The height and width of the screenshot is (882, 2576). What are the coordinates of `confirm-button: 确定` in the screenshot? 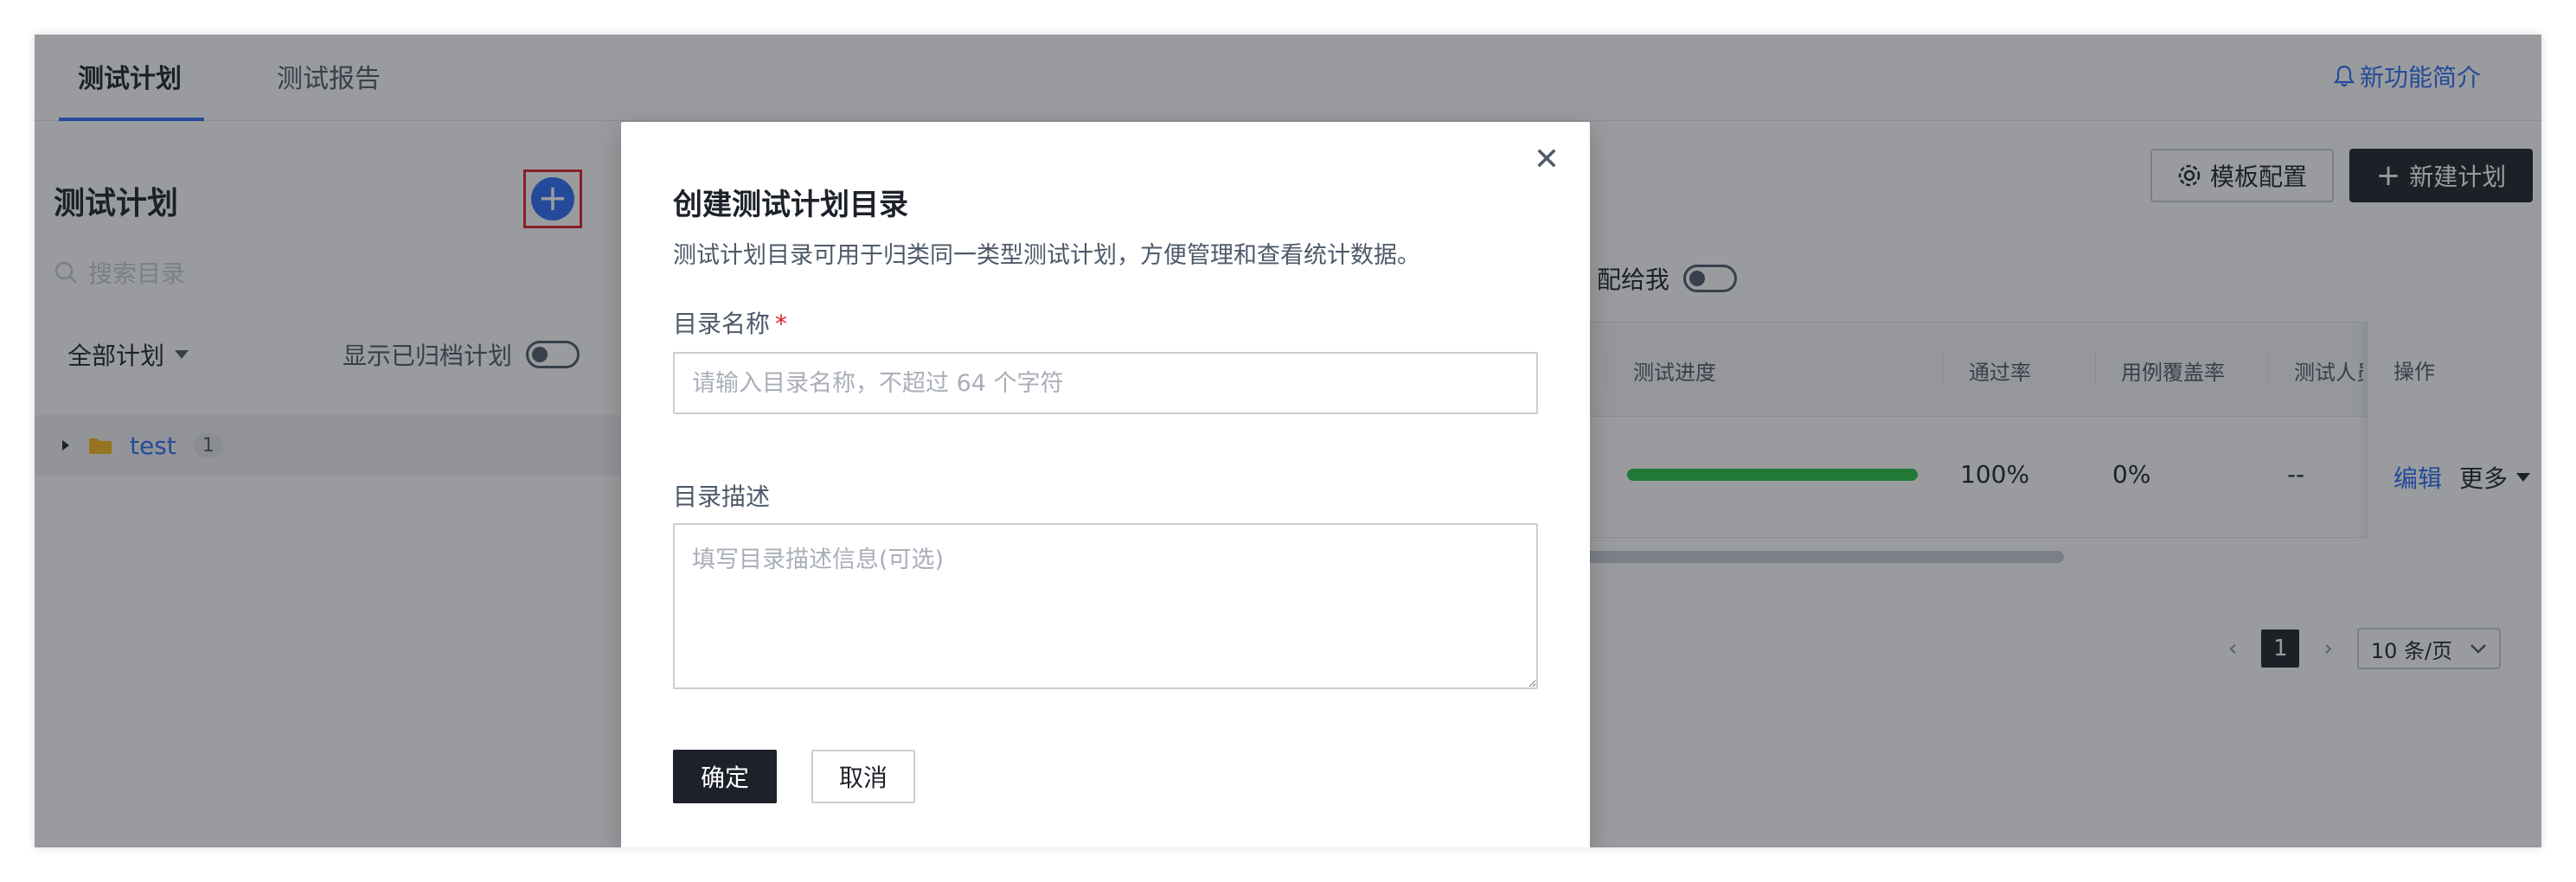 It's located at (725, 776).